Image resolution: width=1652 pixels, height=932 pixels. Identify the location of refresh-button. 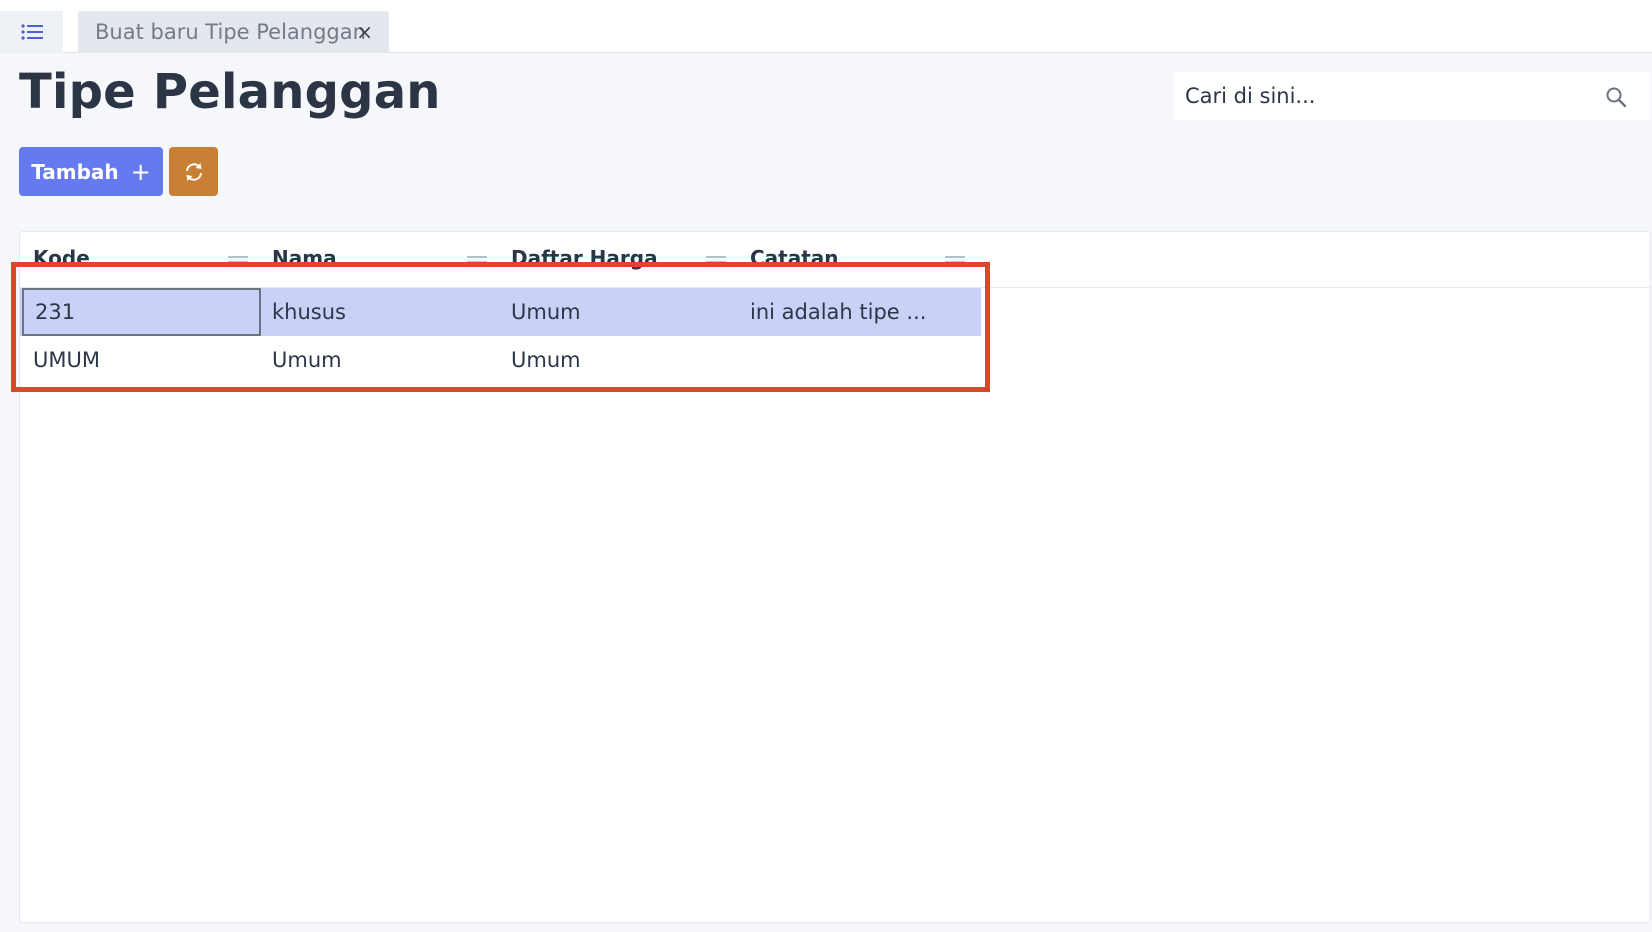
(193, 171).